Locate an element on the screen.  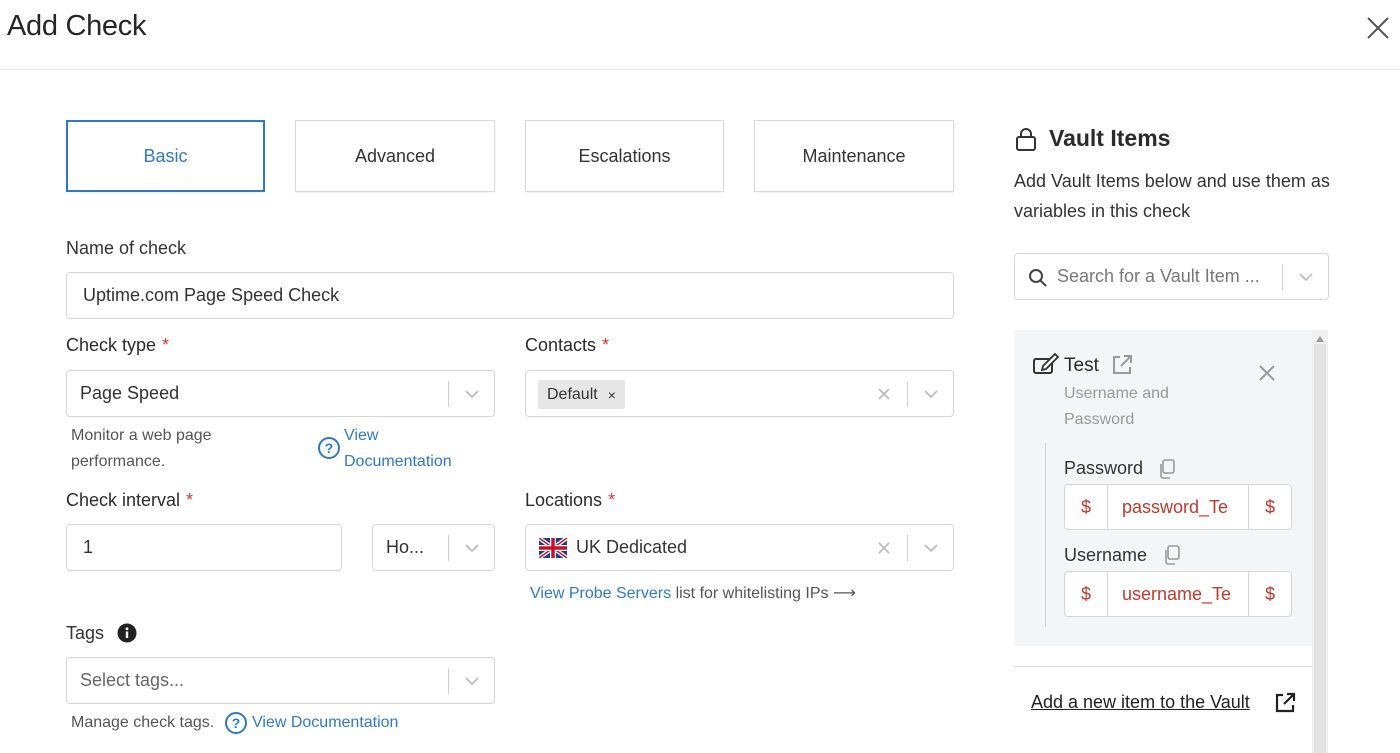
modal-title: Add Check is located at coordinates (77, 26).